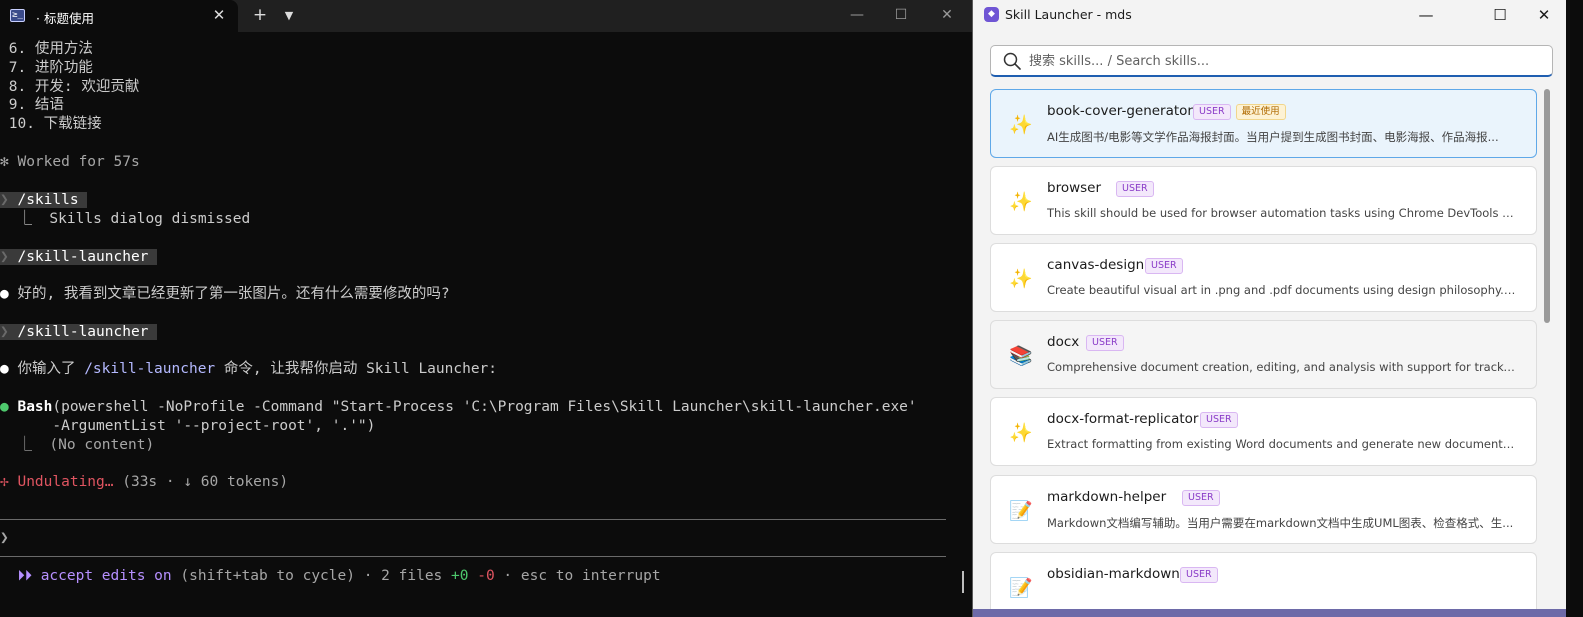 The image size is (1583, 617). What do you see at coordinates (201, 482) in the screenshot?
I see `status-meta: (33s · ↓ 60 tokens)` at bounding box center [201, 482].